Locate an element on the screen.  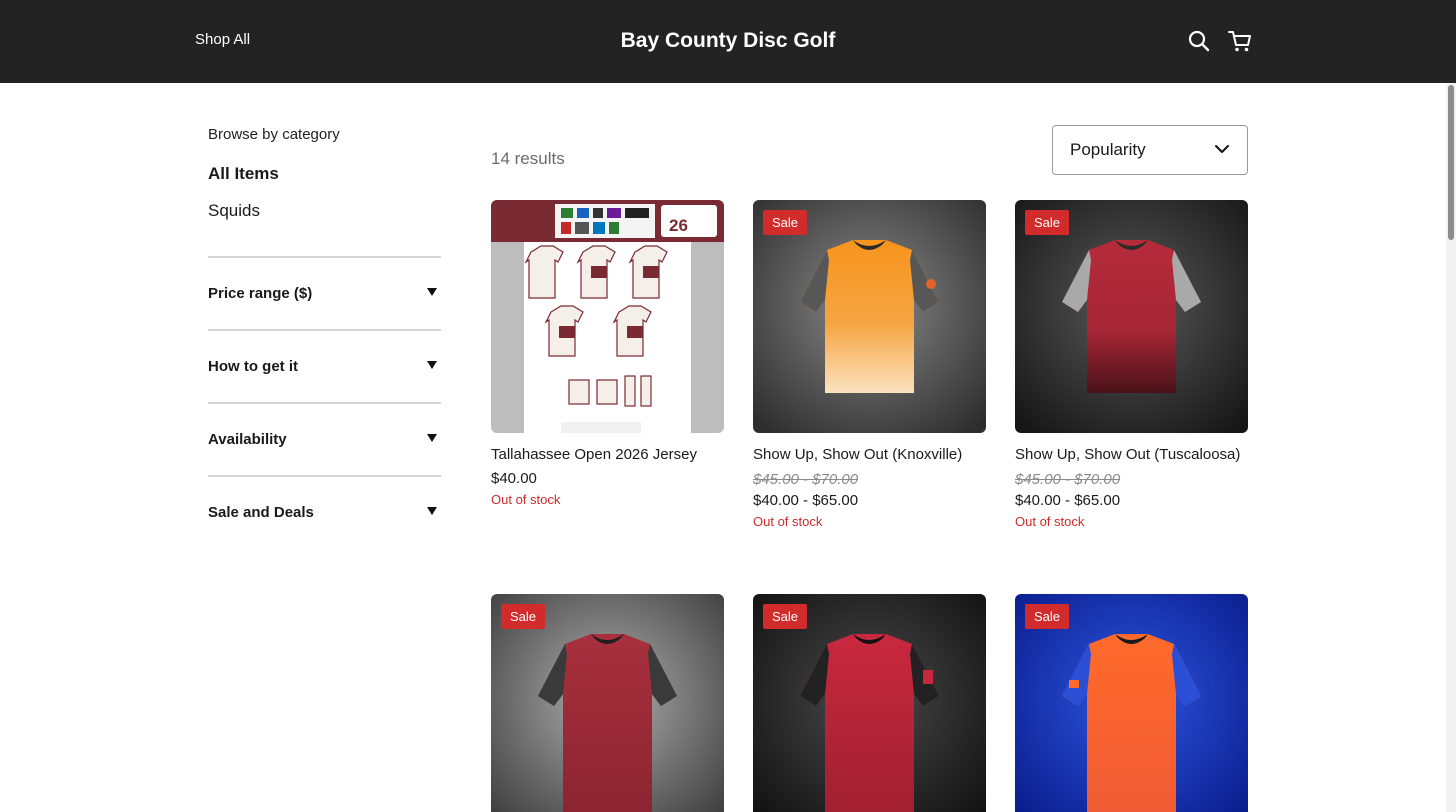
filter-price-range: Price range ($) is located at coordinates (324, 292).